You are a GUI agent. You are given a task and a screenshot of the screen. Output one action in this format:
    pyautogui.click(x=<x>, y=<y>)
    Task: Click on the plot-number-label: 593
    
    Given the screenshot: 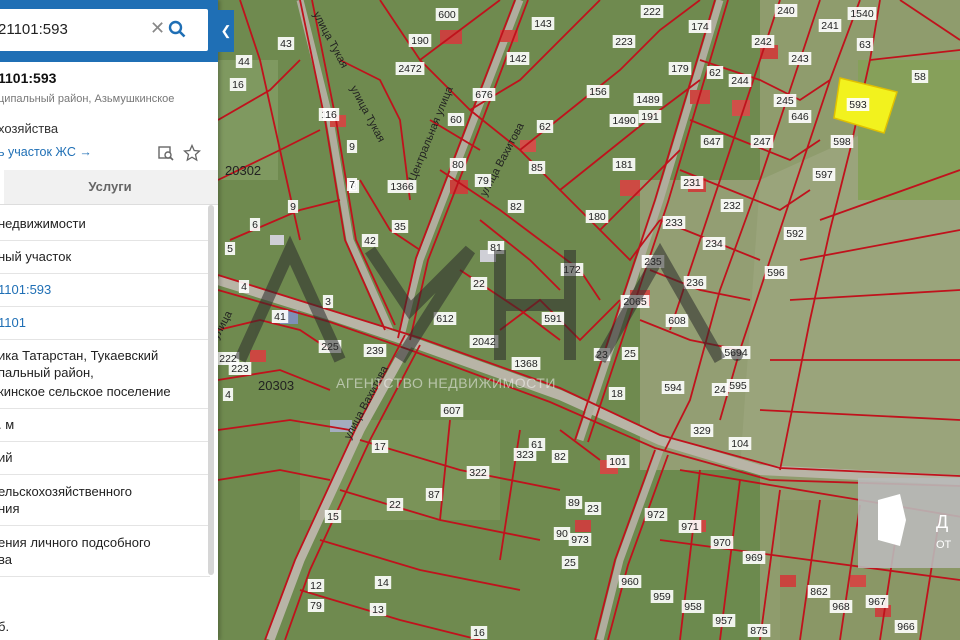 What is the action you would take?
    pyautogui.click(x=858, y=105)
    